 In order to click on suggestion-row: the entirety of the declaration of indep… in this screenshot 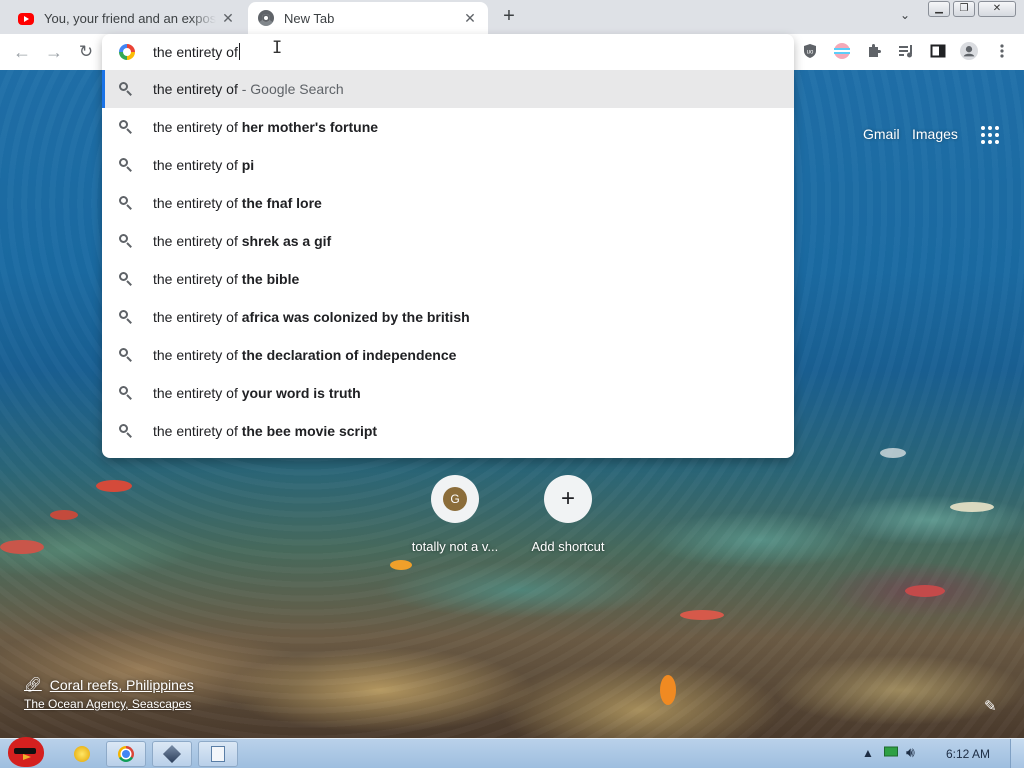, I will do `click(448, 355)`.